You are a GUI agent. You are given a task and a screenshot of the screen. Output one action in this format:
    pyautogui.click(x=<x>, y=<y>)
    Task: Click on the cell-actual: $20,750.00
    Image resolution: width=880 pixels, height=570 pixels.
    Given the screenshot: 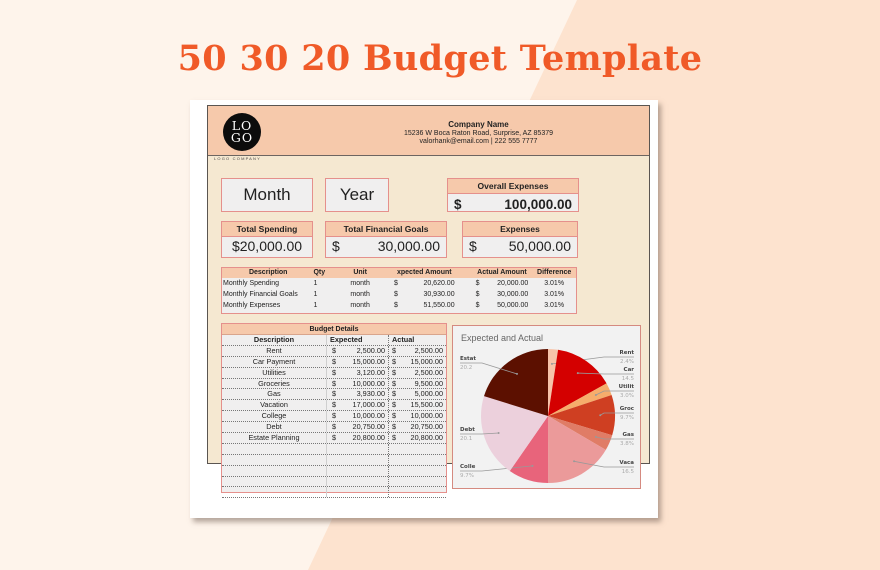 What is the action you would take?
    pyautogui.click(x=417, y=427)
    